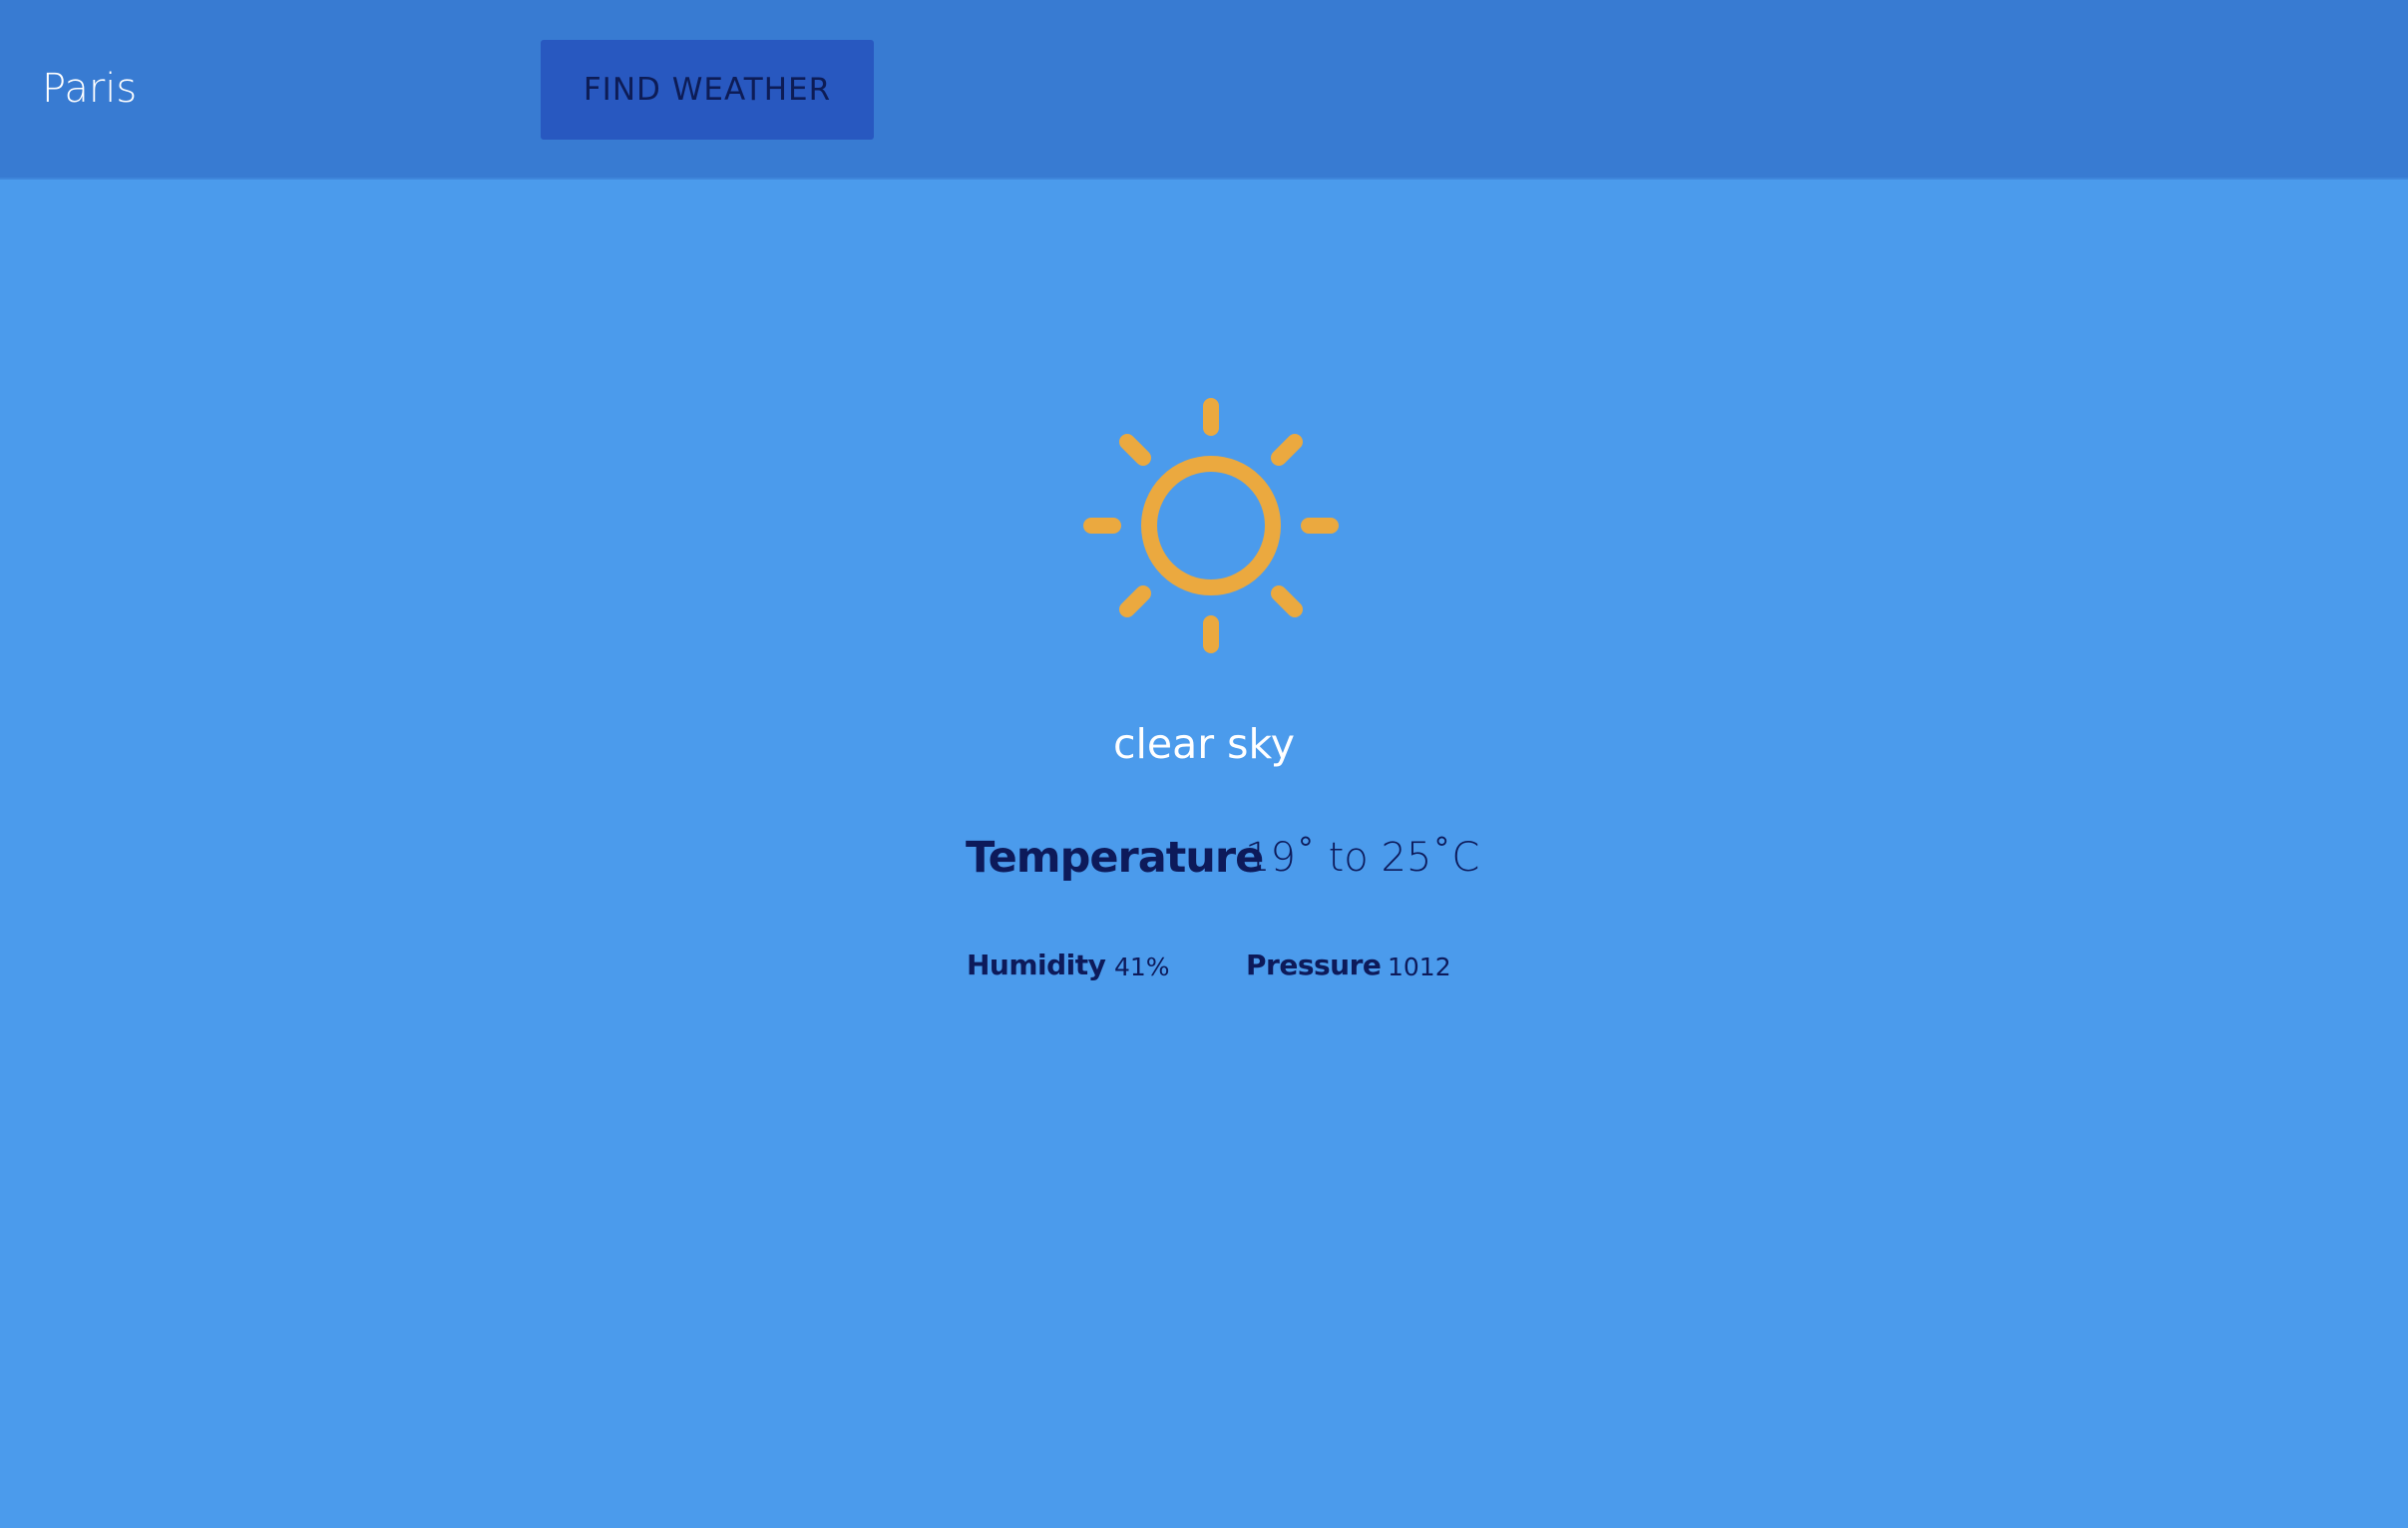  Describe the element at coordinates (708, 90) in the screenshot. I see `find-weather-button: FIND WEATHER` at that location.